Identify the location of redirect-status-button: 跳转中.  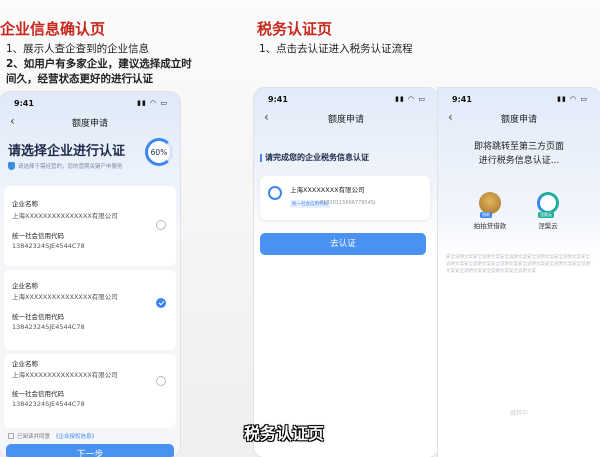
(518, 413).